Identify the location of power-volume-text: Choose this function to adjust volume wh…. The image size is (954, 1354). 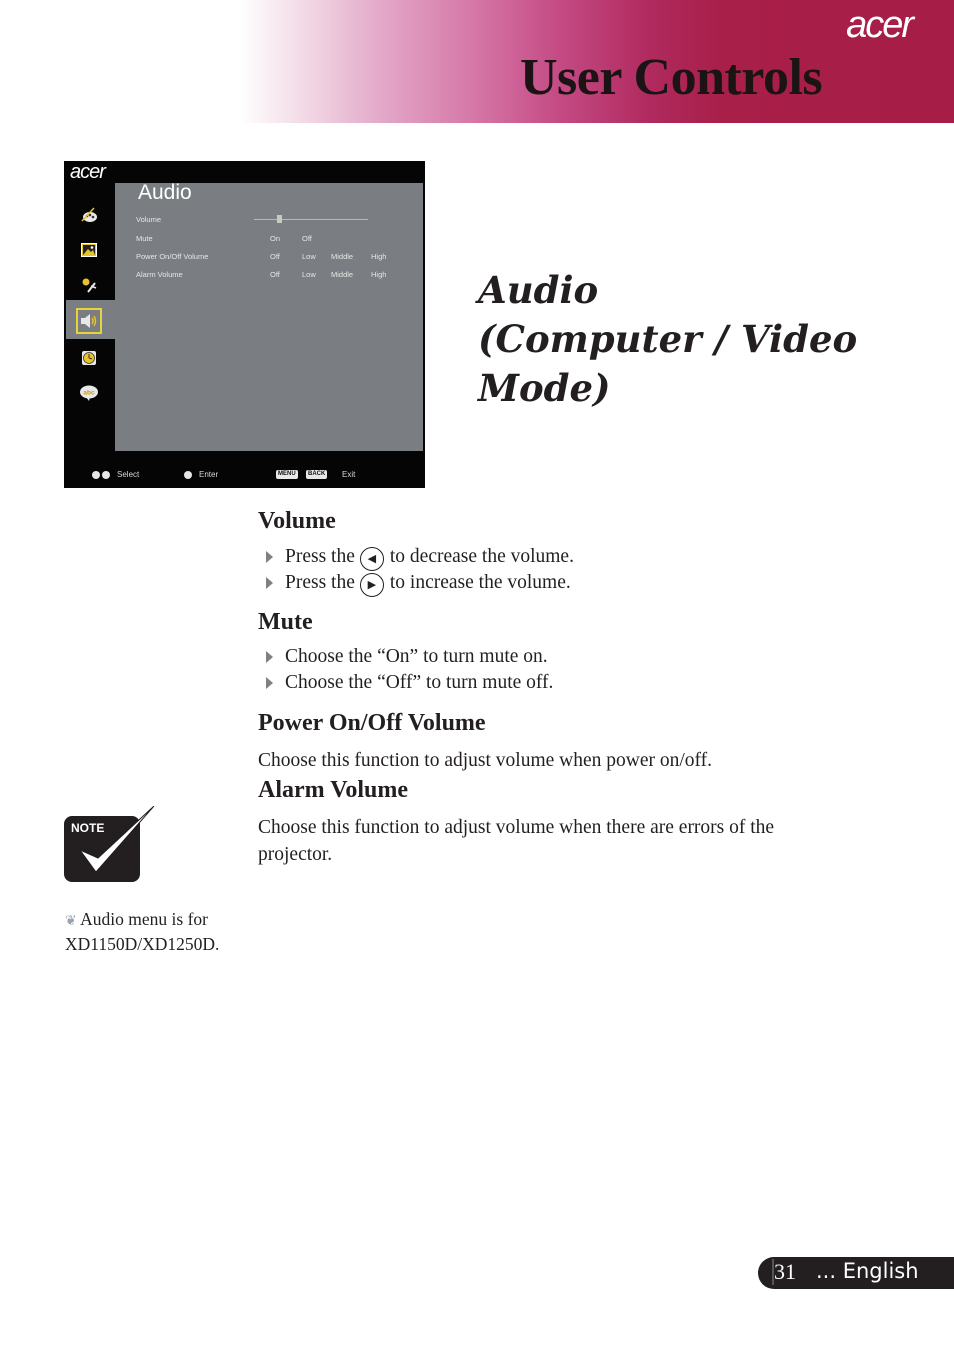
(485, 760).